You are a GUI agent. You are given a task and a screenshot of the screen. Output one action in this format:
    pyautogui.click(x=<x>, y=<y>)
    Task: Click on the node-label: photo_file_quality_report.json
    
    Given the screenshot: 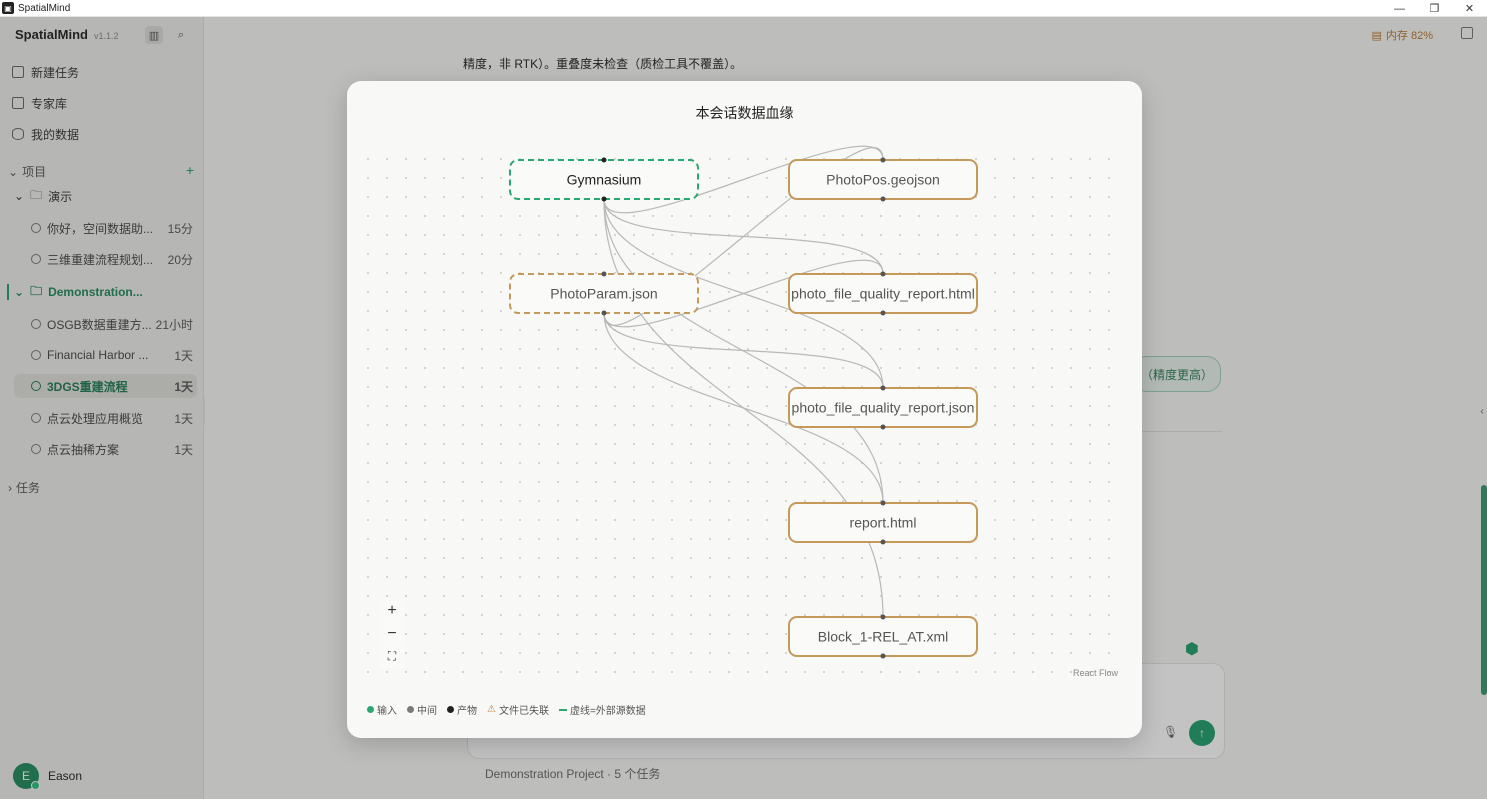 What is the action you would take?
    pyautogui.click(x=883, y=408)
    